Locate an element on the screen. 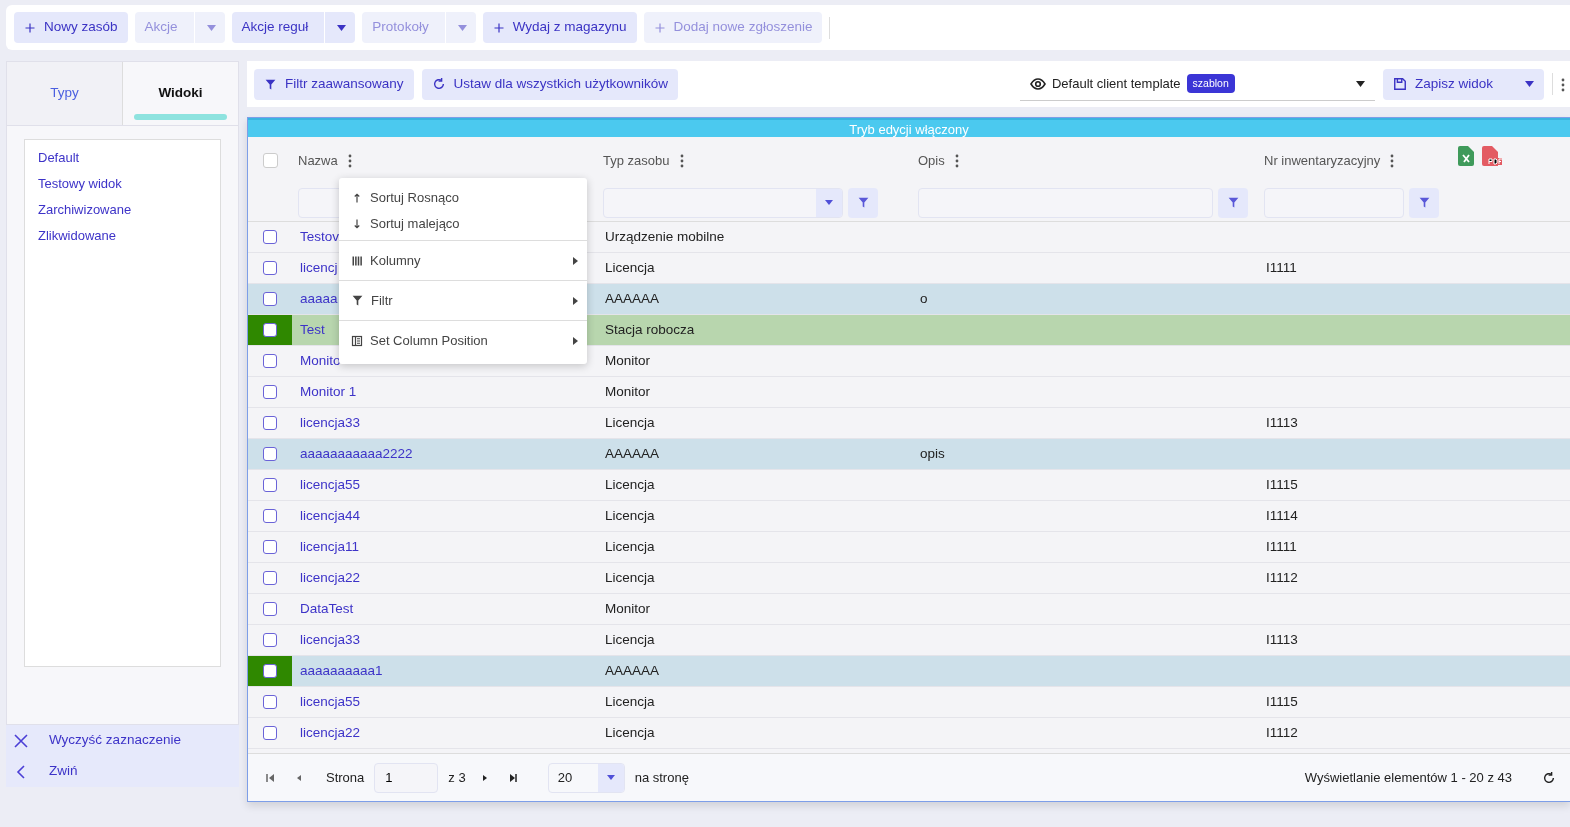  tab: Widoki is located at coordinates (180, 93).